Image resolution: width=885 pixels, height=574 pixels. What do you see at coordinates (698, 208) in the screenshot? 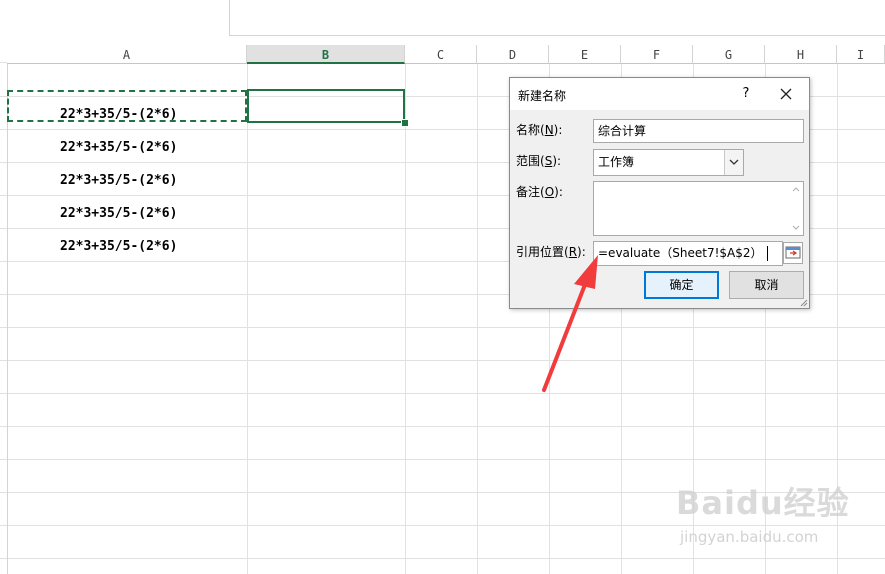
I see `comment-textarea` at bounding box center [698, 208].